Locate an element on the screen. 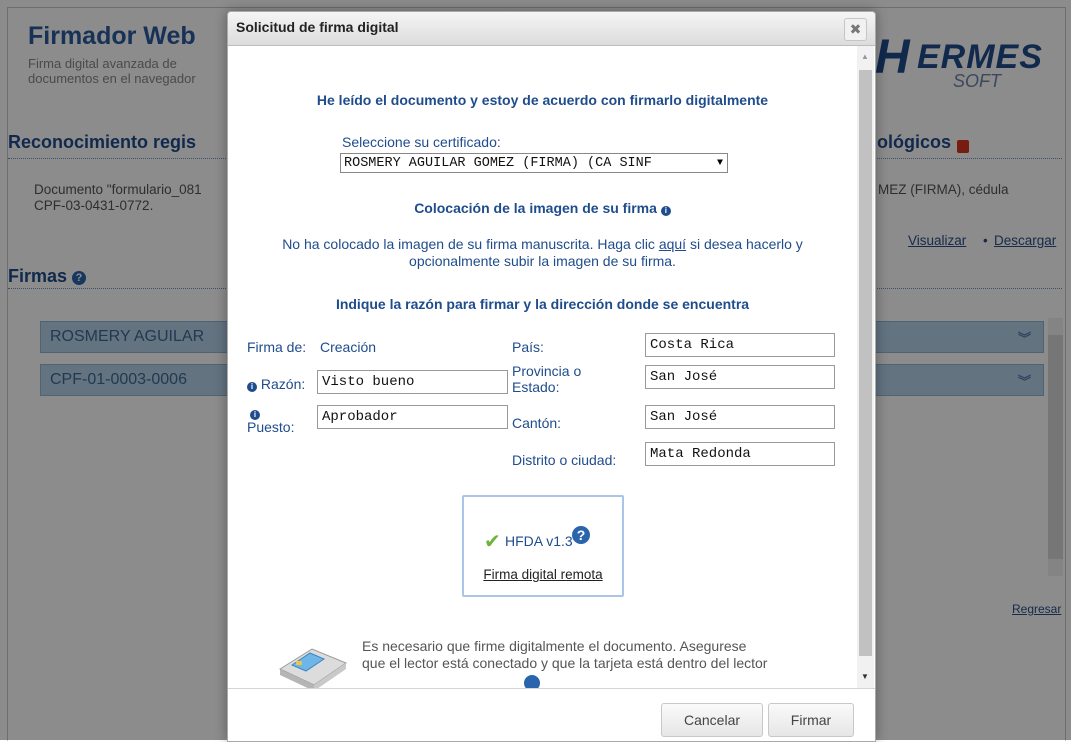 This screenshot has height=742, width=1071. dialog-scrollbar-track: ▲ ▼ is located at coordinates (865, 367).